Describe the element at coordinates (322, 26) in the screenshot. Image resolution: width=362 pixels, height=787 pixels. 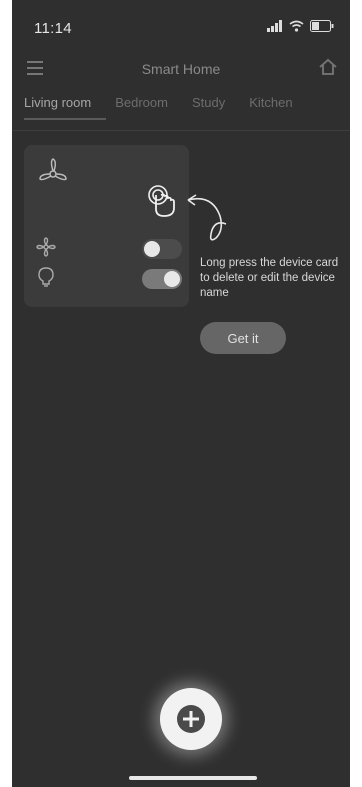
I see `battery-icon` at that location.